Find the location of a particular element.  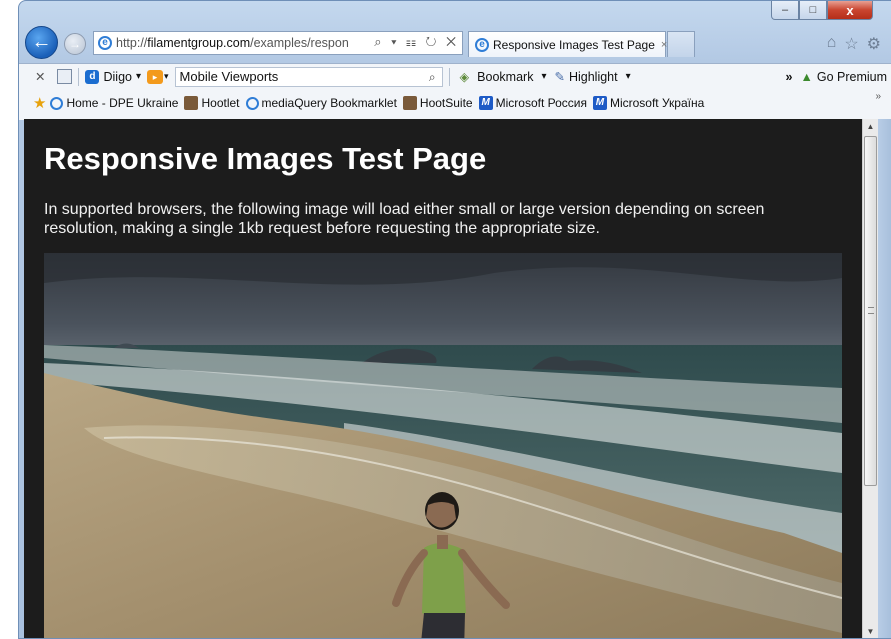

diigo-dropdown-icon: ▾ is located at coordinates (138, 76).